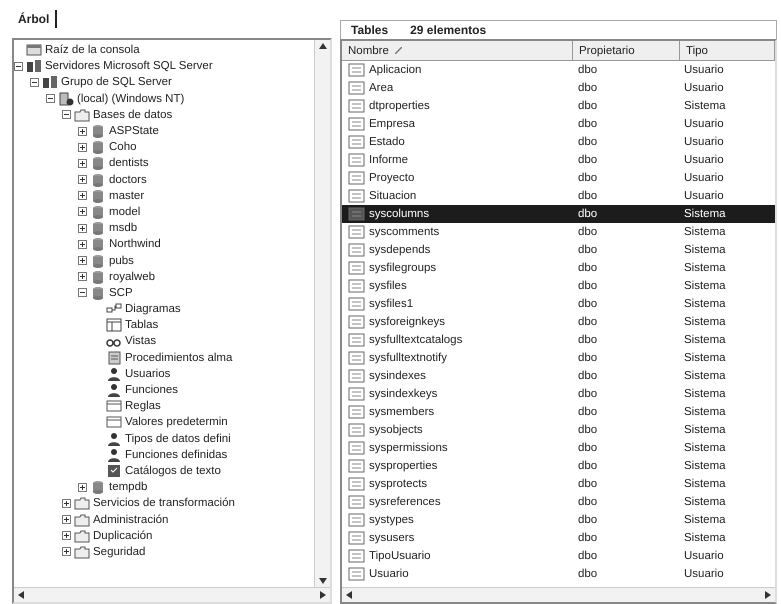 This screenshot has width=781, height=604. What do you see at coordinates (558, 502) in the screenshot?
I see `table-row: sysreferences dbo Sistema` at bounding box center [558, 502].